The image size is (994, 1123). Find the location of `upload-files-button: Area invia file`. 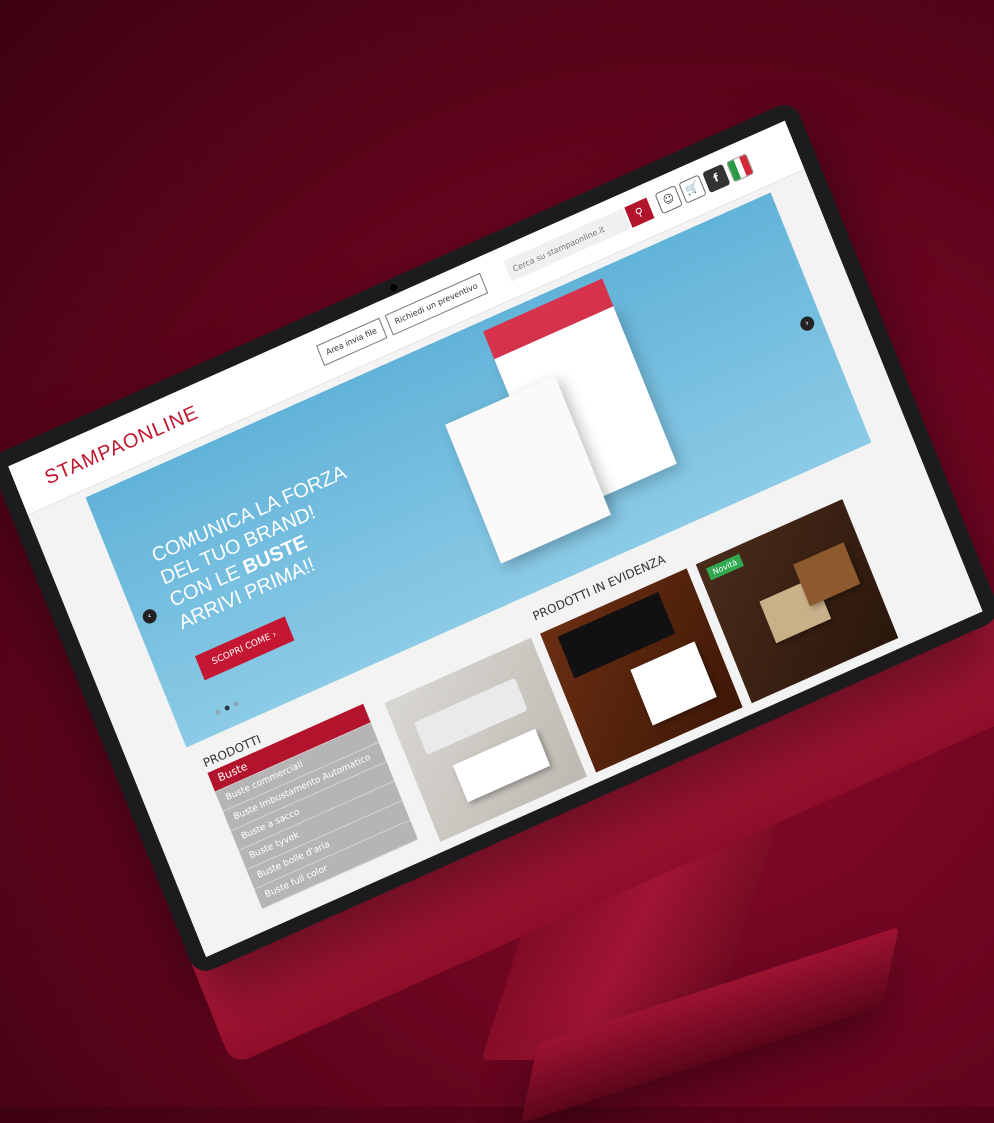

upload-files-button: Area invia file is located at coordinates (352, 342).